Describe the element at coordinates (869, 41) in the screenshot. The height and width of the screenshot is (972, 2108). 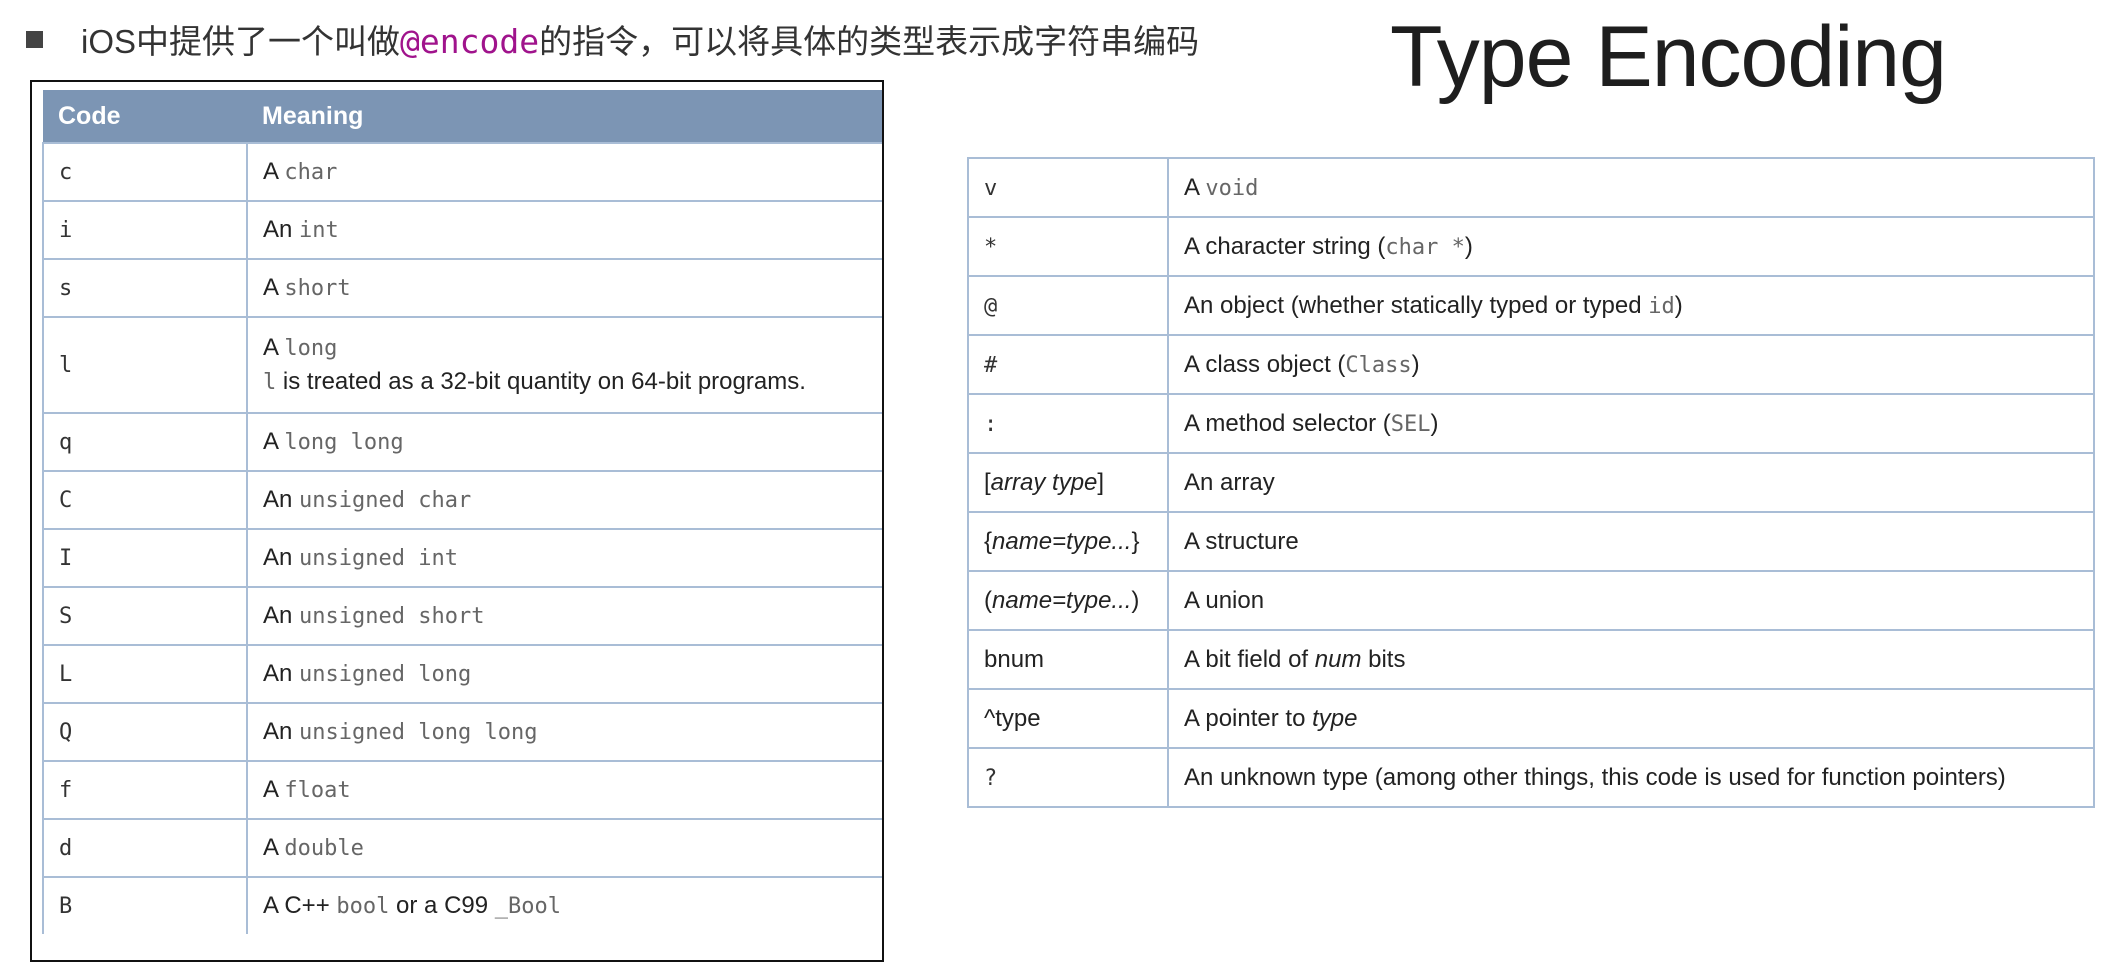
I see `bullet-text-after: 的指令，可以将具体的类型表示成字符串编码` at that location.